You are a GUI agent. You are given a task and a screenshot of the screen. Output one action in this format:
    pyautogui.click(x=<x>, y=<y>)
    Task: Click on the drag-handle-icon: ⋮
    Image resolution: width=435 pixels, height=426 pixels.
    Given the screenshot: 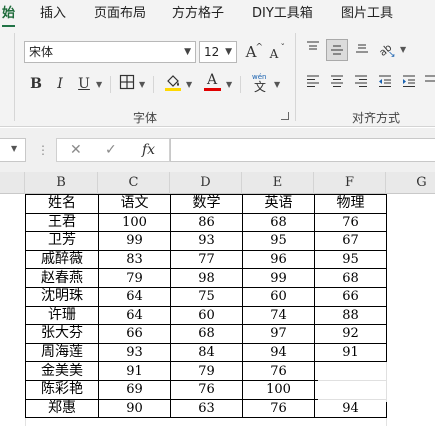 What is the action you would take?
    pyautogui.click(x=43, y=150)
    